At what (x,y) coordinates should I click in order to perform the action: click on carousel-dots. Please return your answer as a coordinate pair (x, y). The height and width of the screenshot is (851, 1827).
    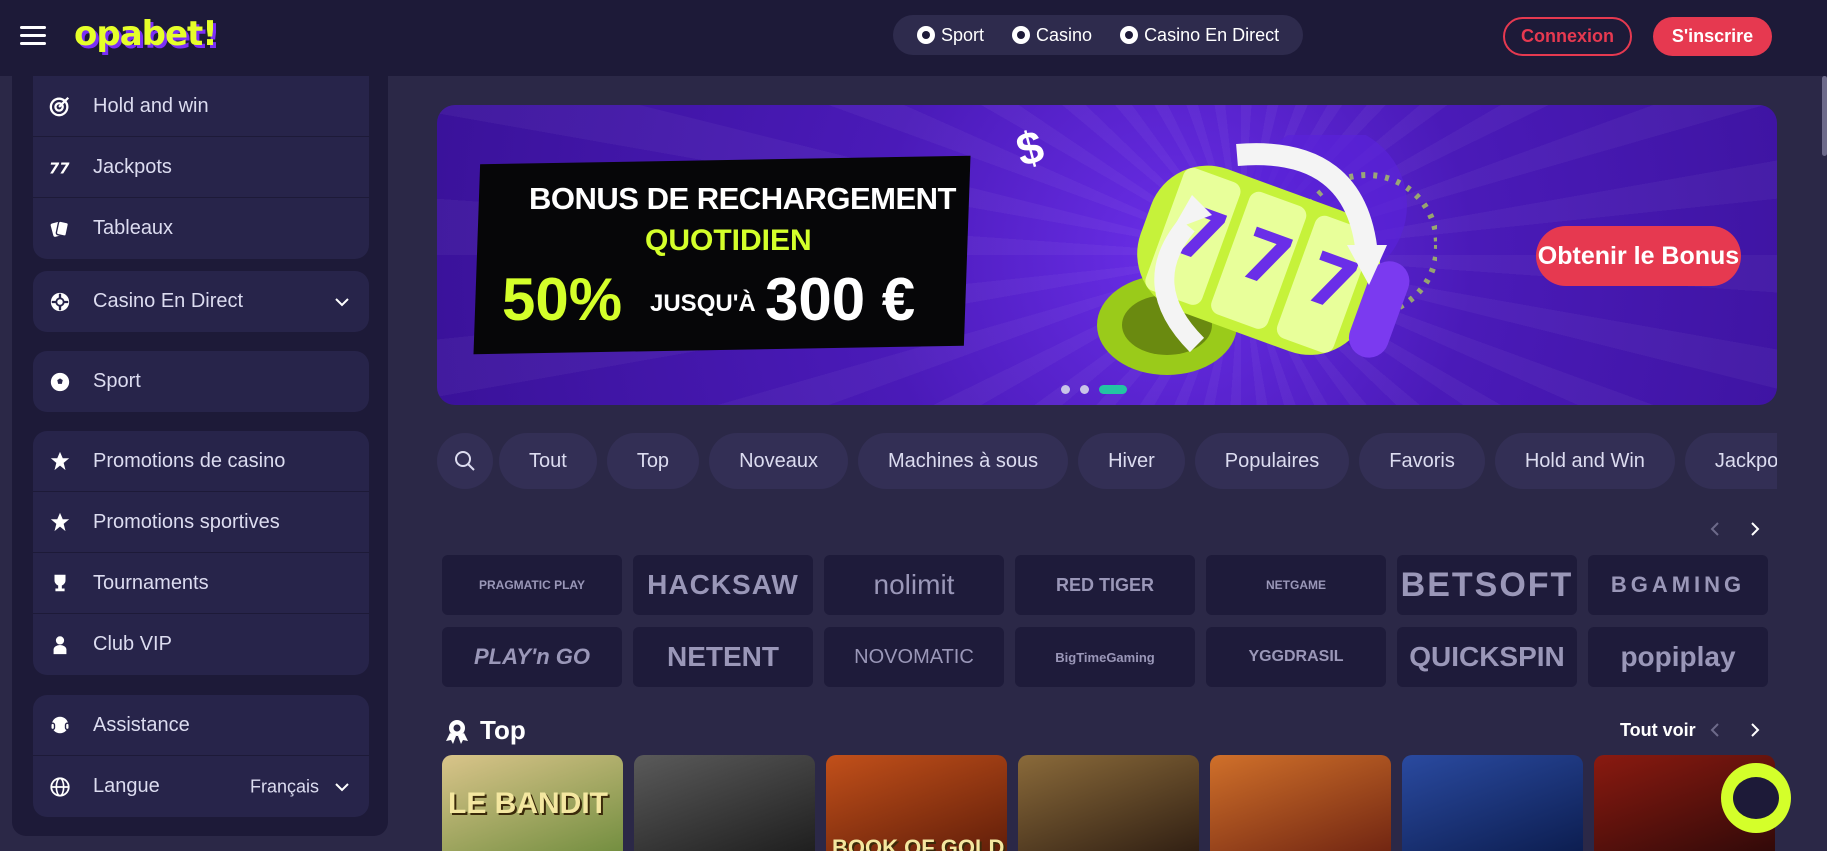
    Looking at the image, I should click on (1094, 389).